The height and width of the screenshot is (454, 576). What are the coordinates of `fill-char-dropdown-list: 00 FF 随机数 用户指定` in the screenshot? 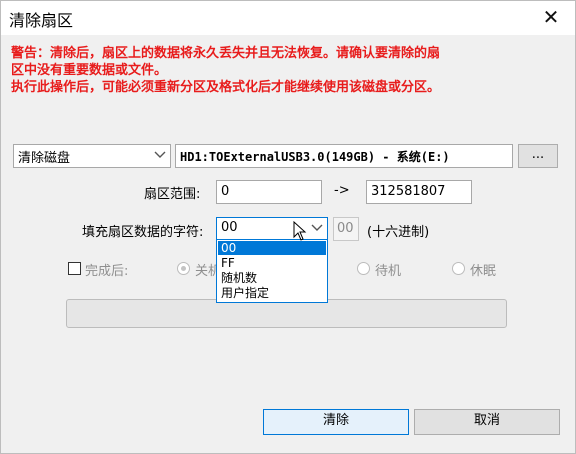 It's located at (272, 271).